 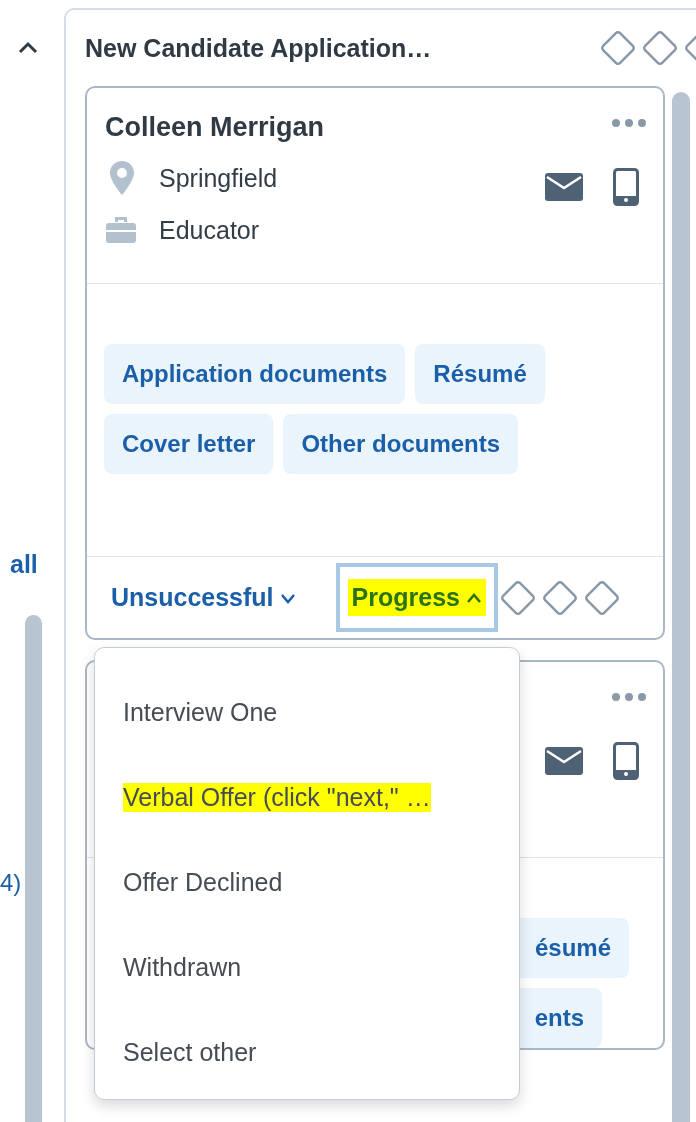 I want to click on location-pin-icon, so click(x=122, y=178).